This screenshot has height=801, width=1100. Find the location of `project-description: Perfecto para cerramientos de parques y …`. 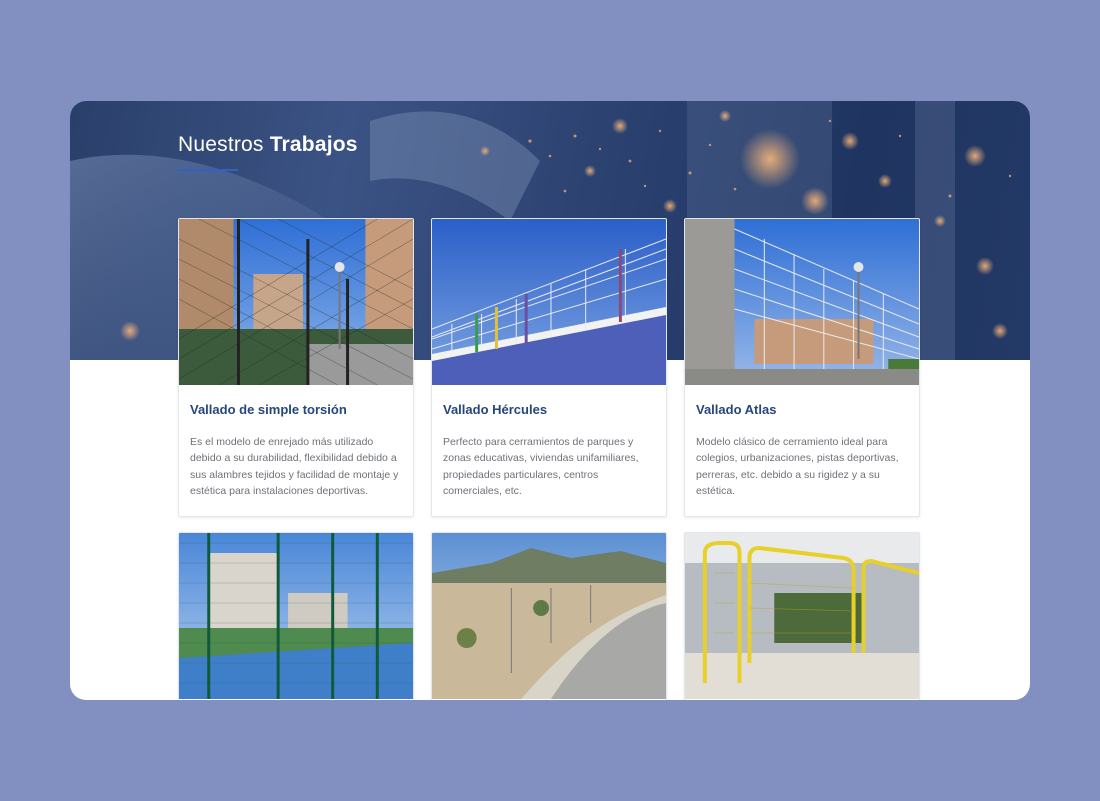

project-description: Perfecto para cerramientos de parques y … is located at coordinates (541, 466).